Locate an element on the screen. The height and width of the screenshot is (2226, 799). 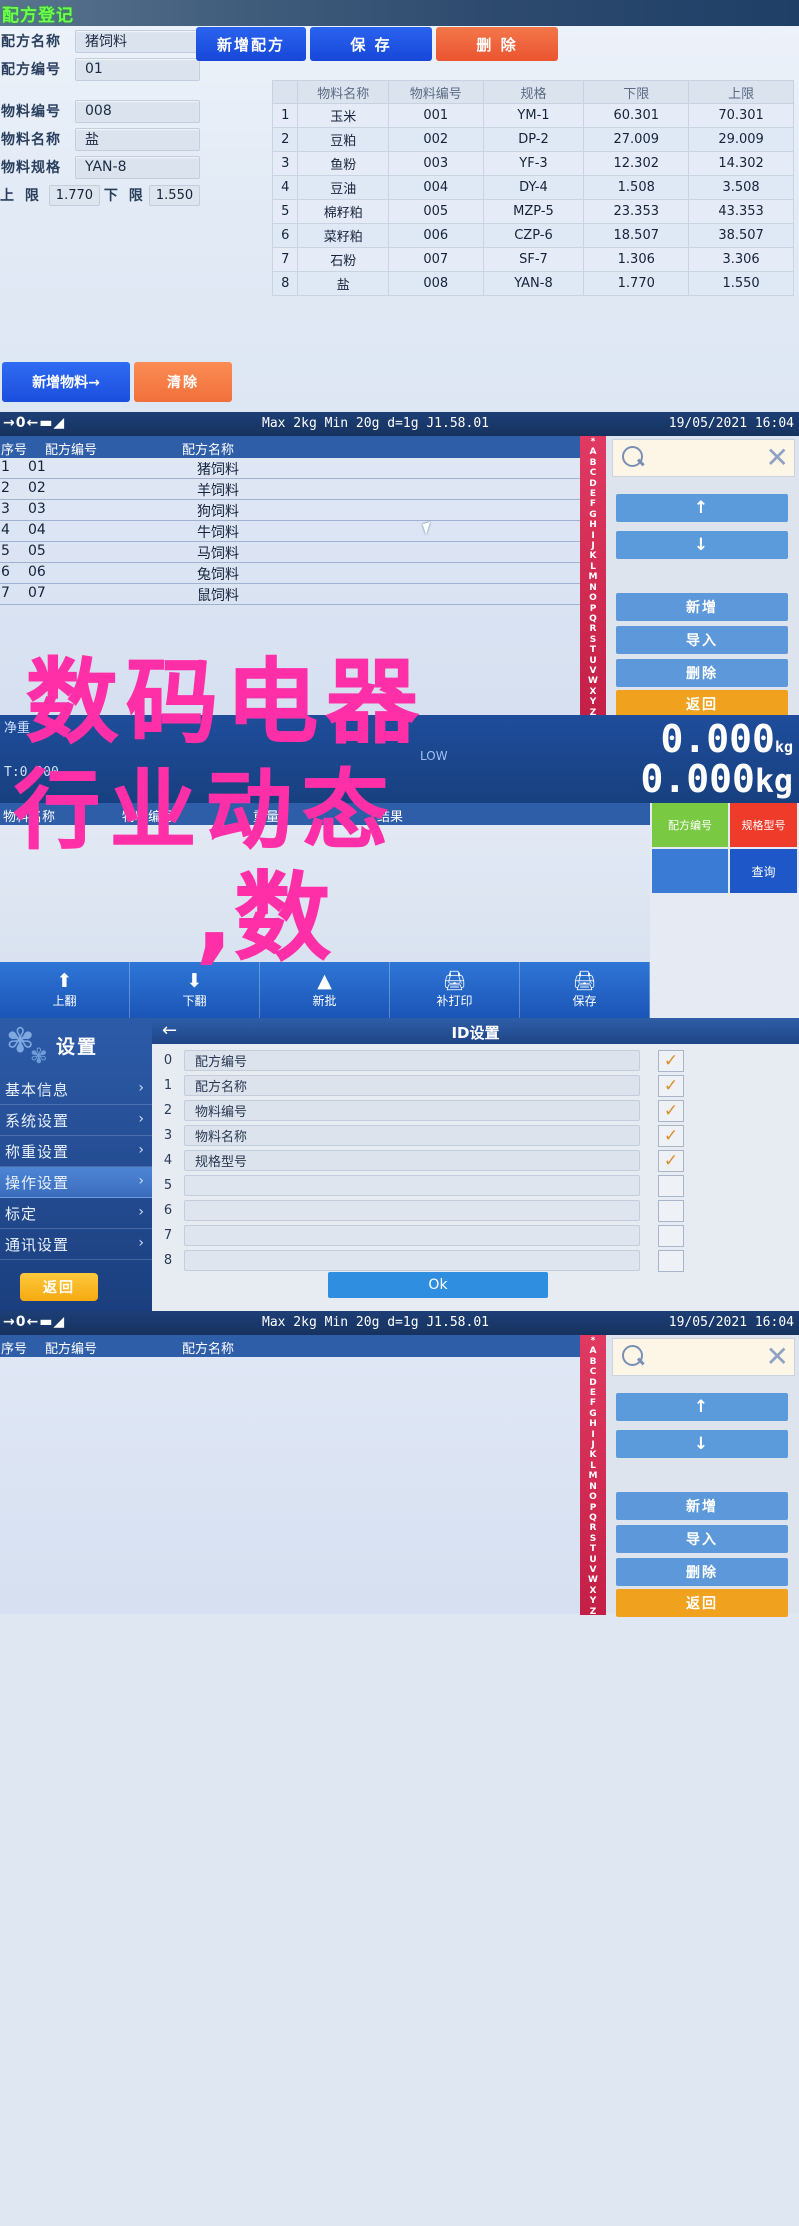
search-box: ✕ is located at coordinates (703, 458).